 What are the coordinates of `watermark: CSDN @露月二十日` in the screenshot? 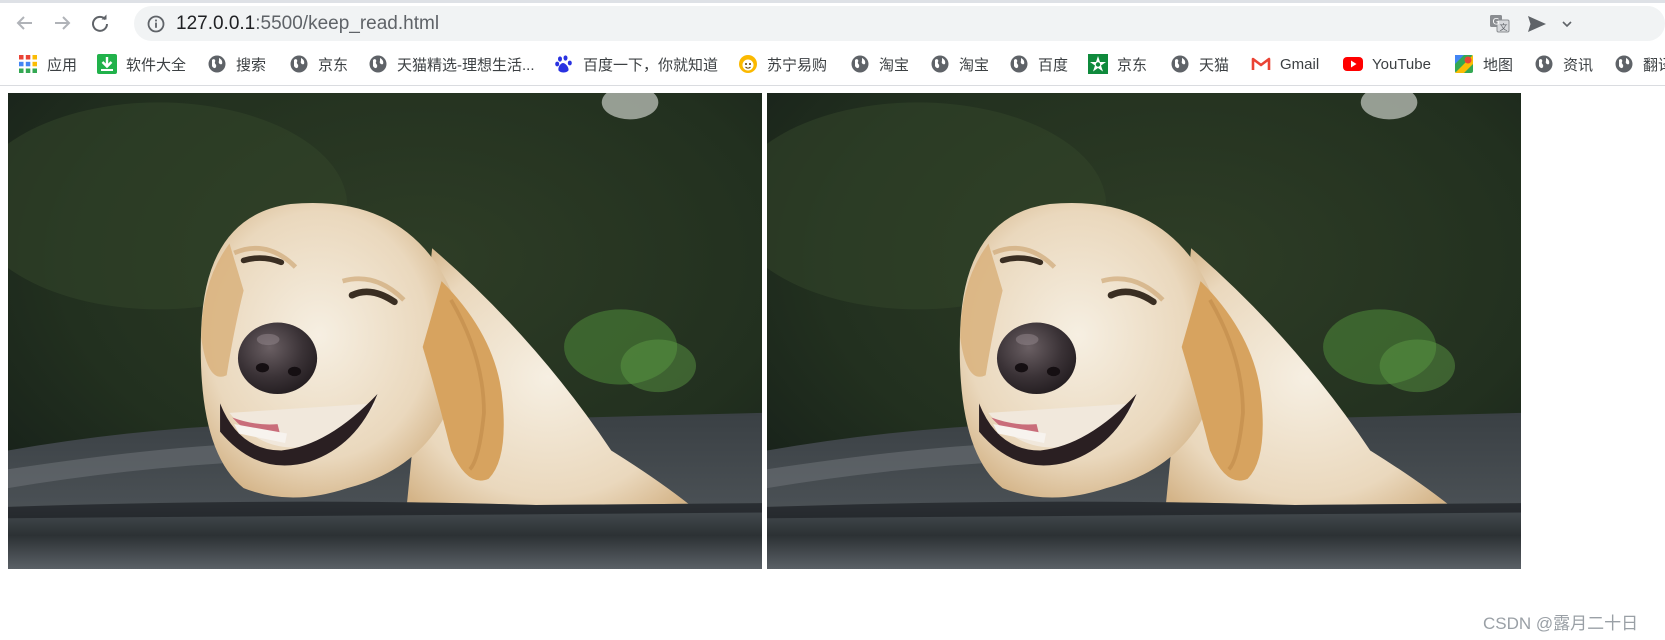 It's located at (1561, 623).